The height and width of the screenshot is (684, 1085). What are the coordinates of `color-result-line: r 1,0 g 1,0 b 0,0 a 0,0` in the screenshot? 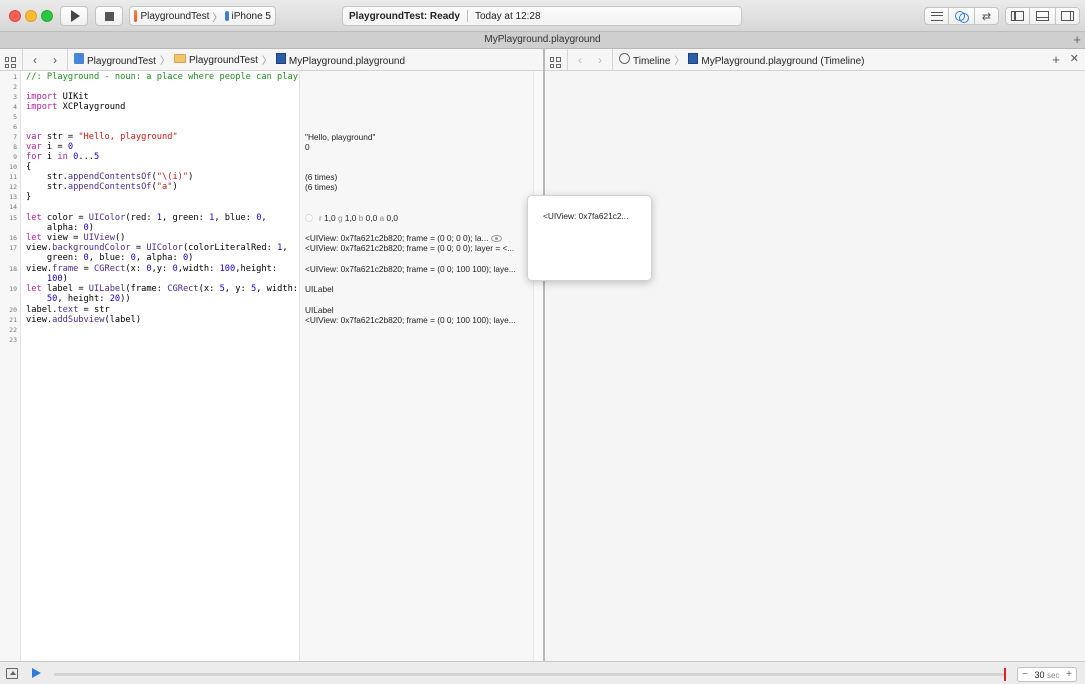 It's located at (351, 218).